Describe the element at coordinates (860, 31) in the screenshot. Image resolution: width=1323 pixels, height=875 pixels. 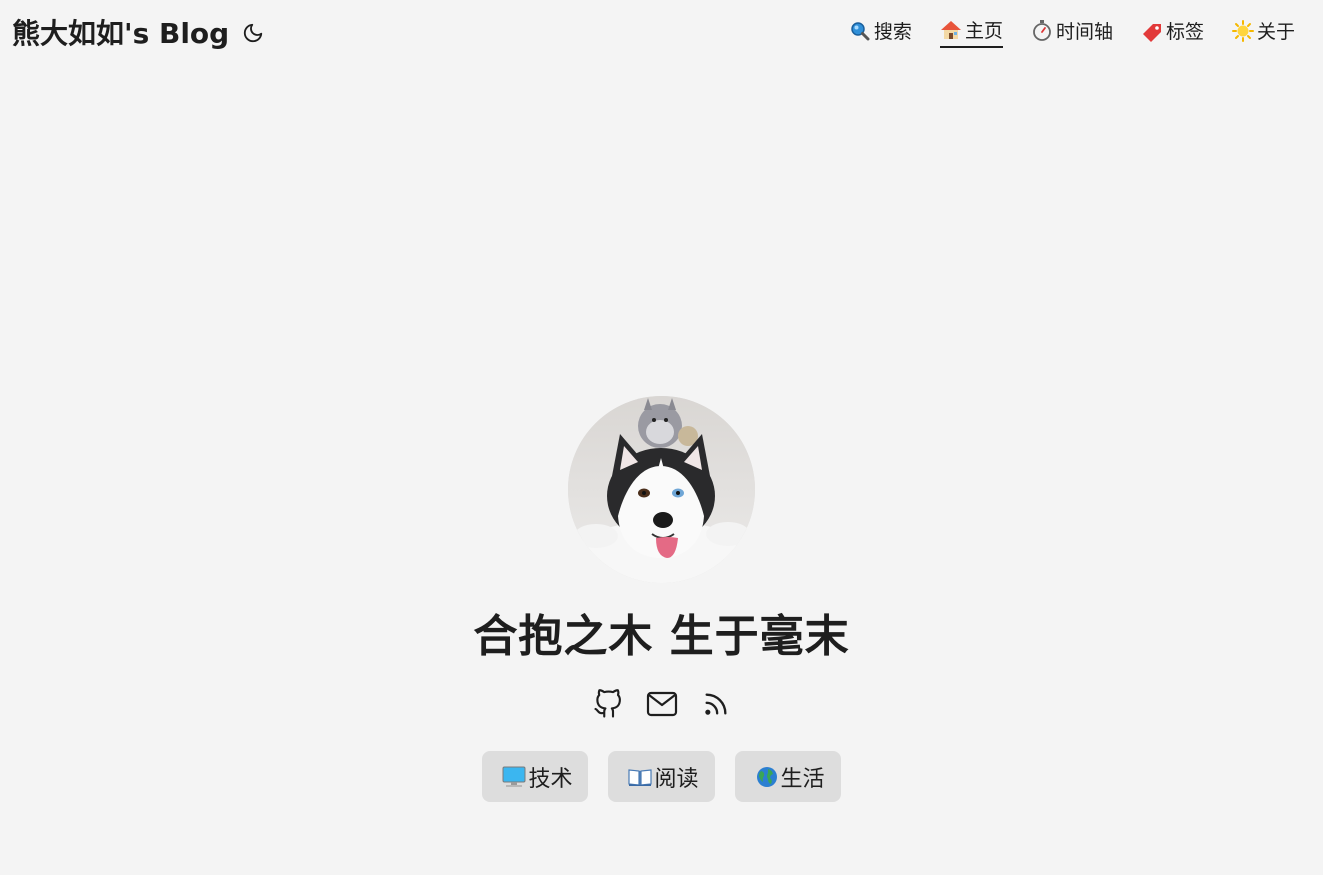
I see `magnifier-icon` at that location.